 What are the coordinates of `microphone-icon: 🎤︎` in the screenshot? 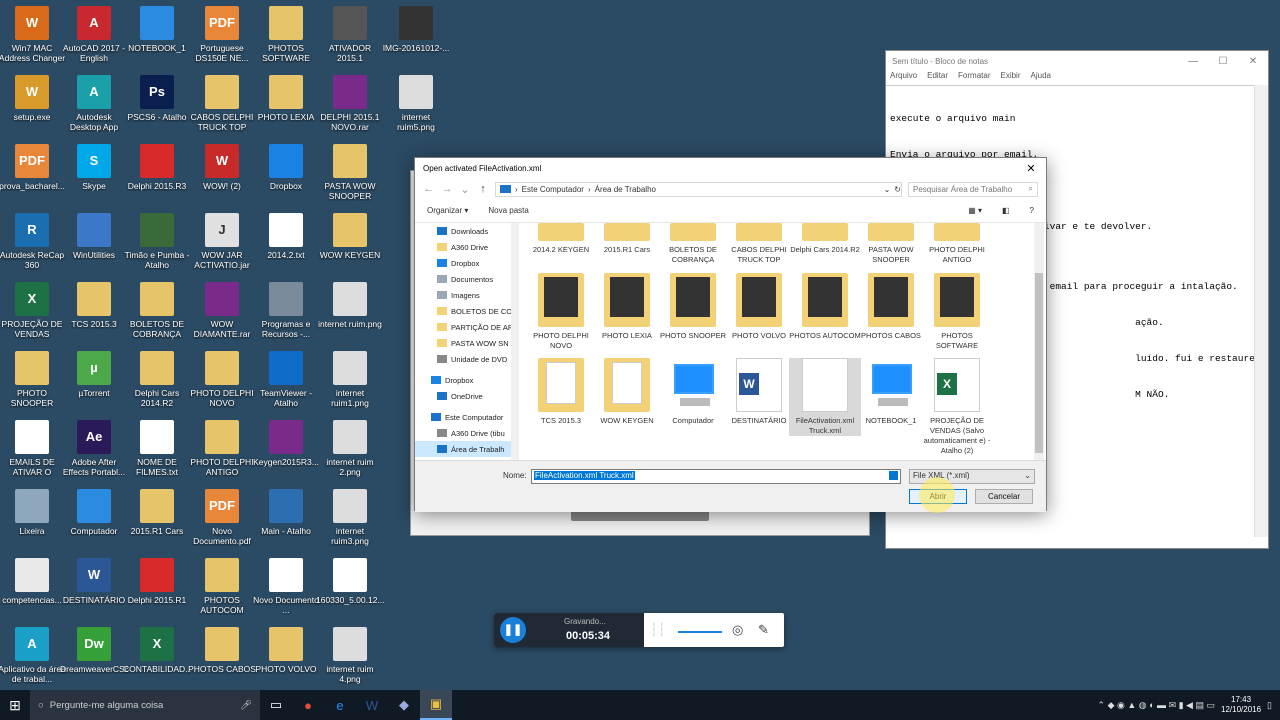 It's located at (246, 705).